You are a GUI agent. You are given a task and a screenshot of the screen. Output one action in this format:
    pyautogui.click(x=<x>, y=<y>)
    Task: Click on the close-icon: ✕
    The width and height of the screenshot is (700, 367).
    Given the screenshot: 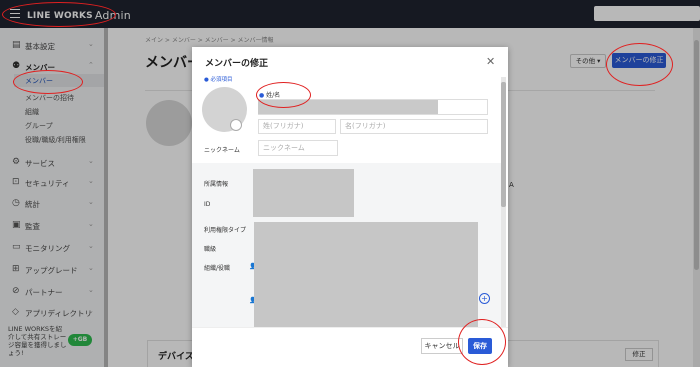 What is the action you would take?
    pyautogui.click(x=490, y=61)
    